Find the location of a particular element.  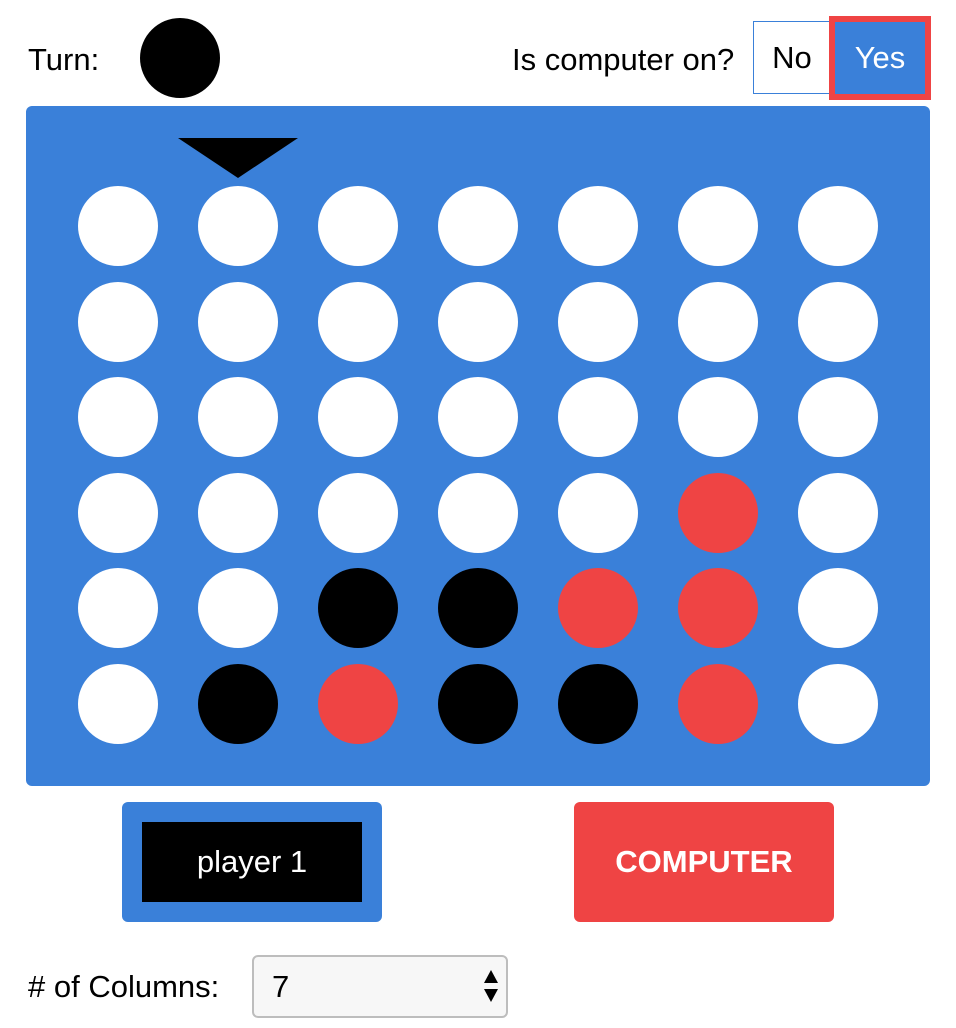

board-cell-r0-c4 is located at coordinates (598, 226).